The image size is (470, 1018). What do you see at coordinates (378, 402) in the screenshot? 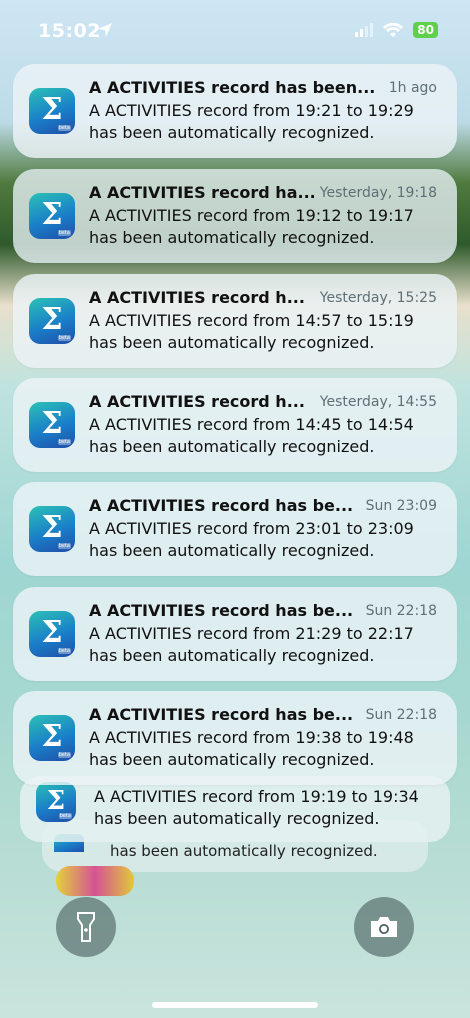
I see `notification-time: Yesterday, 14:55` at bounding box center [378, 402].